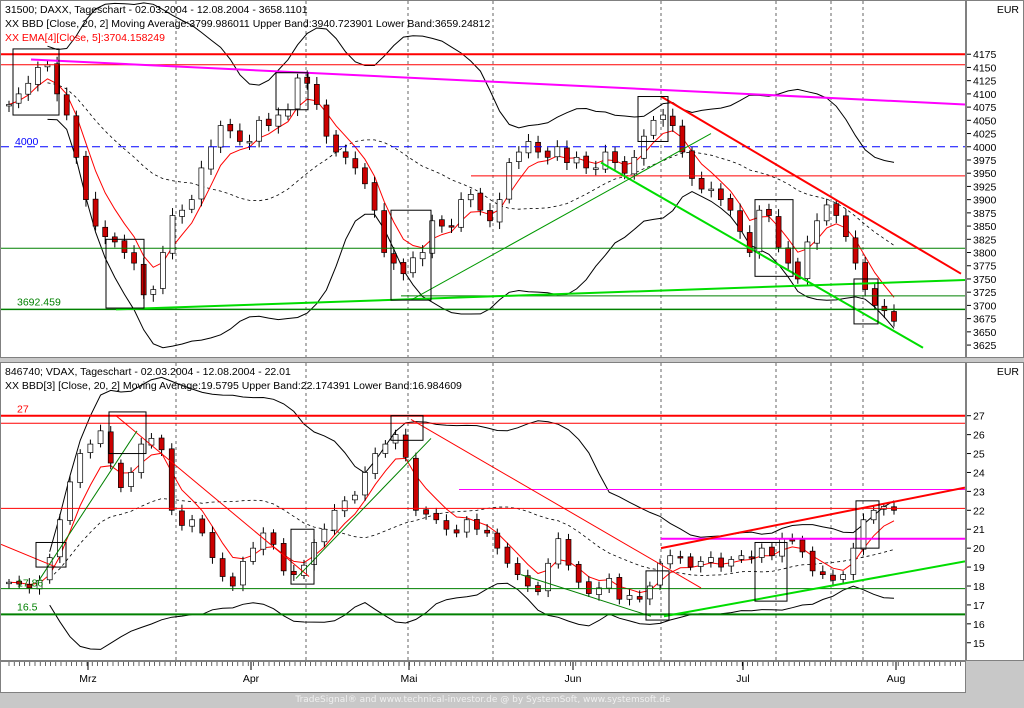 The width and height of the screenshot is (1024, 708). Describe the element at coordinates (251, 679) in the screenshot. I see `month-label: Apr` at that location.